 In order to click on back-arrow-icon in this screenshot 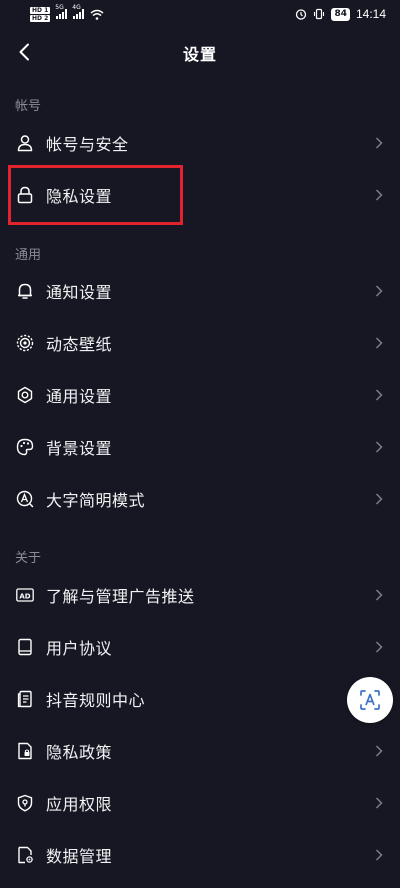, I will do `click(24, 52)`.